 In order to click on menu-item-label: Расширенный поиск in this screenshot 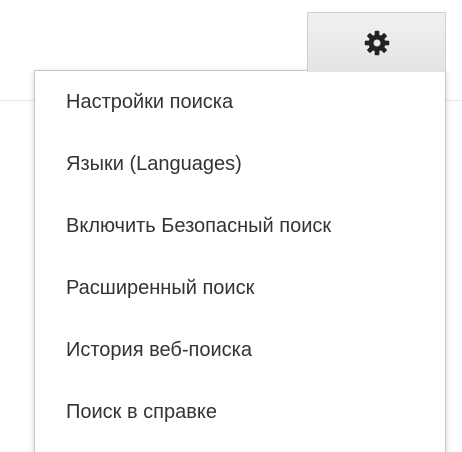, I will do `click(160, 287)`.